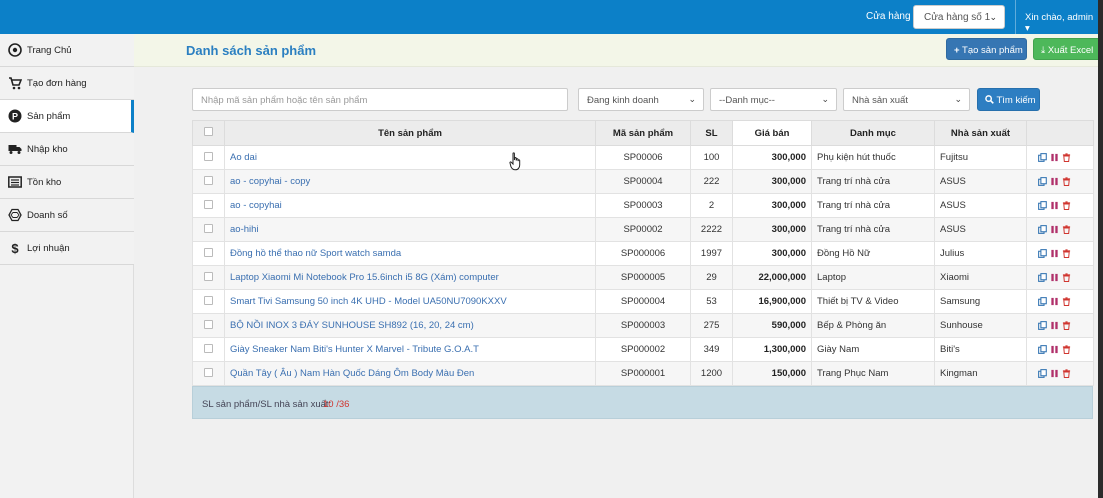 The image size is (1103, 498). Describe the element at coordinates (873, 133) in the screenshot. I see `header-category: Danh mục` at that location.